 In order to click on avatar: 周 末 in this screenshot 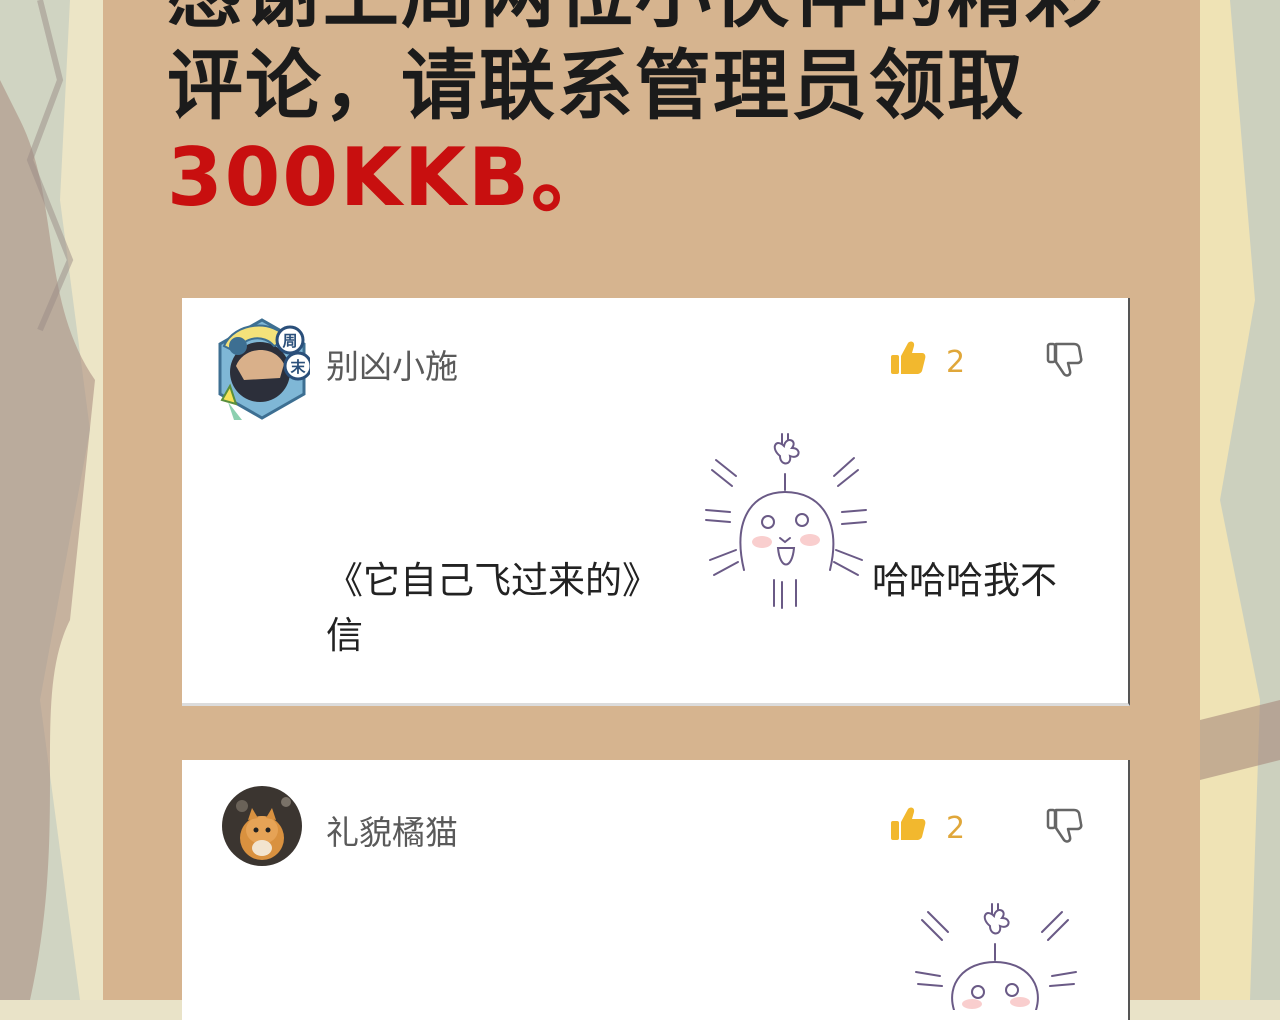, I will do `click(264, 369)`.